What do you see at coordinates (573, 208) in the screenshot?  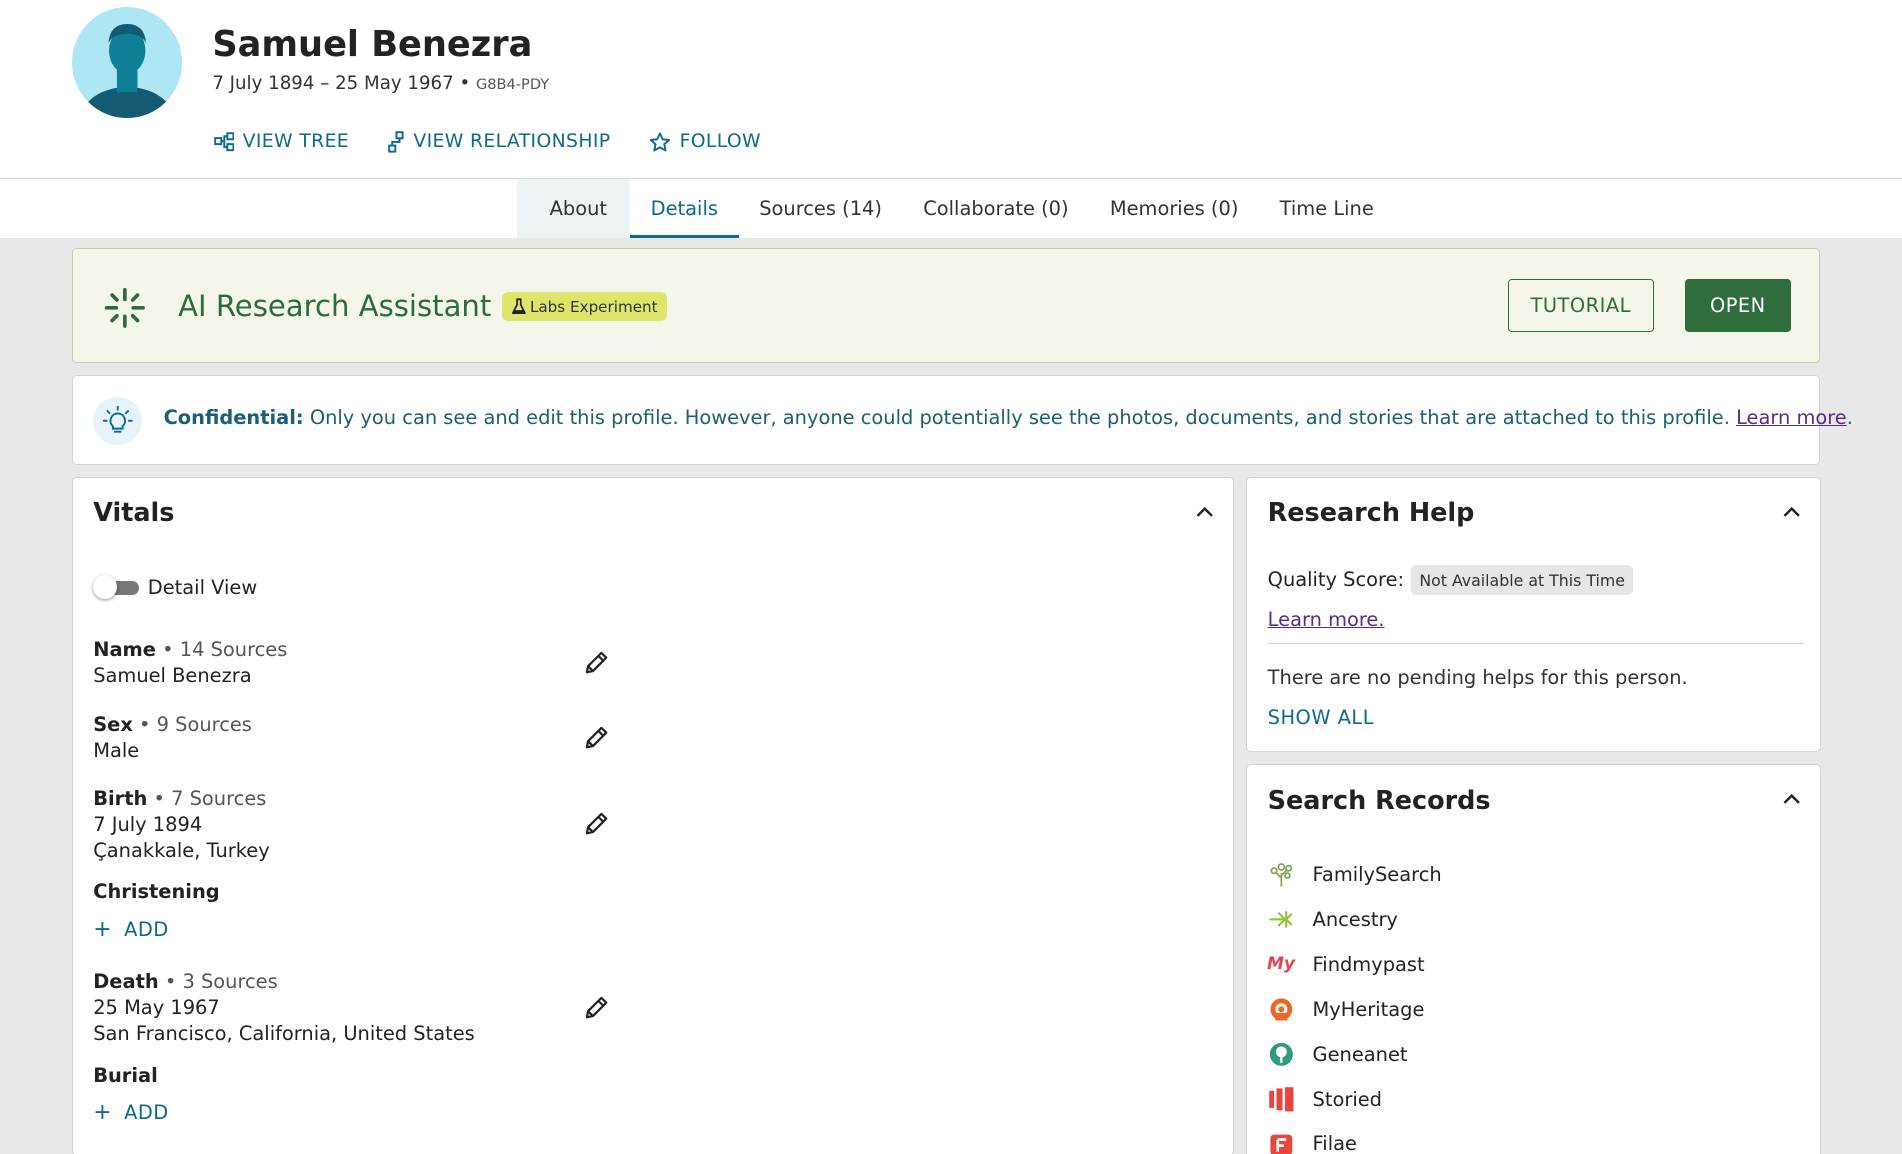 I see `tab-about: About` at bounding box center [573, 208].